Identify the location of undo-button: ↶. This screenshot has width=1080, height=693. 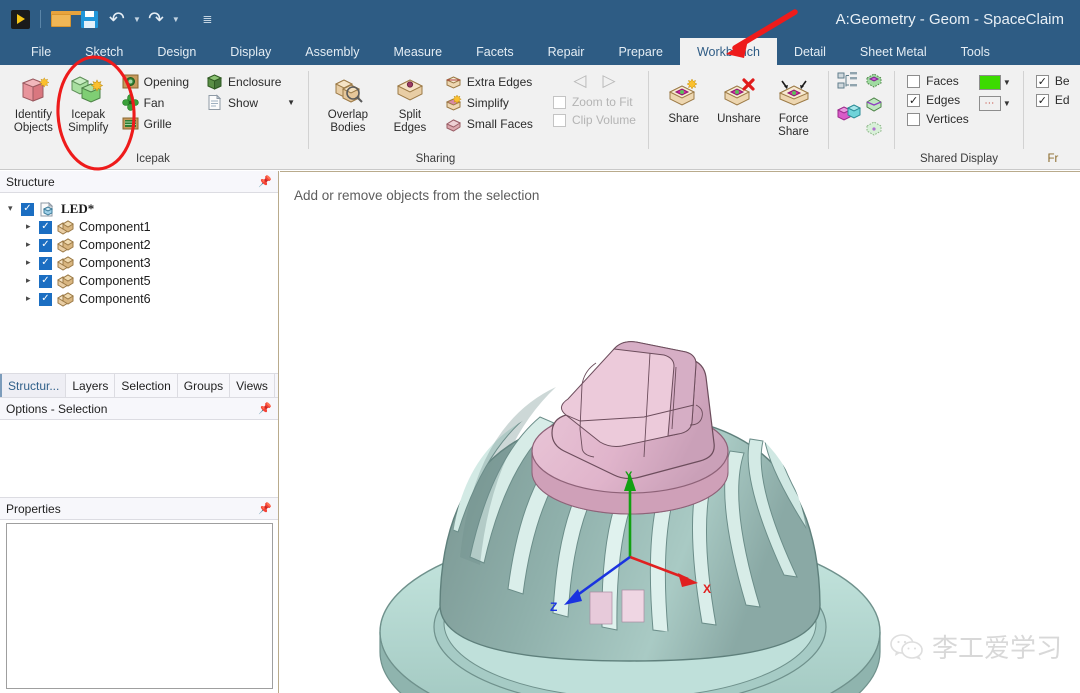
(117, 19).